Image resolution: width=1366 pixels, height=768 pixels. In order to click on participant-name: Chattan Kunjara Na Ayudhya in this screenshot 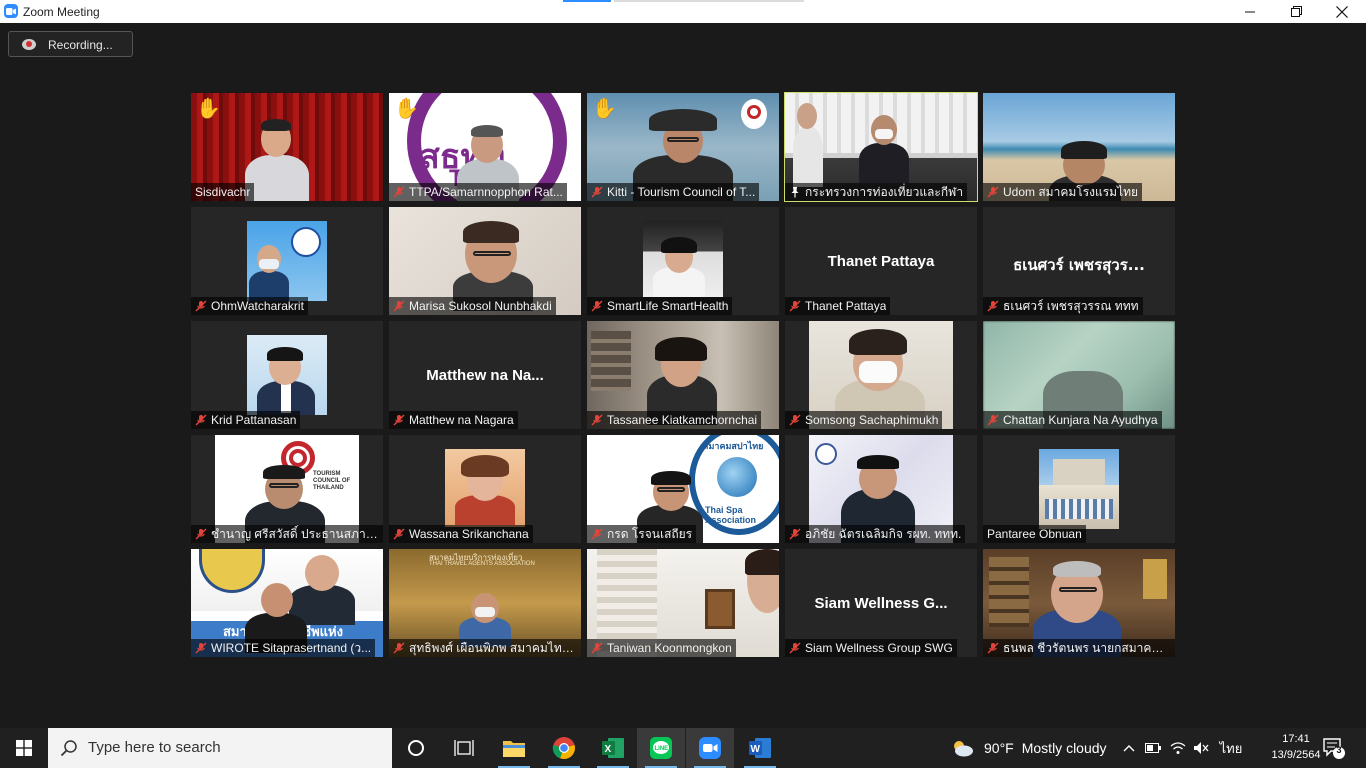, I will do `click(1072, 420)`.